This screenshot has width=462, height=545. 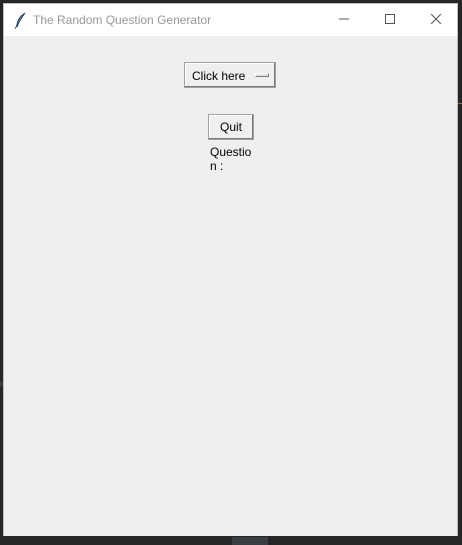 I want to click on feather-icon, so click(x=20, y=20).